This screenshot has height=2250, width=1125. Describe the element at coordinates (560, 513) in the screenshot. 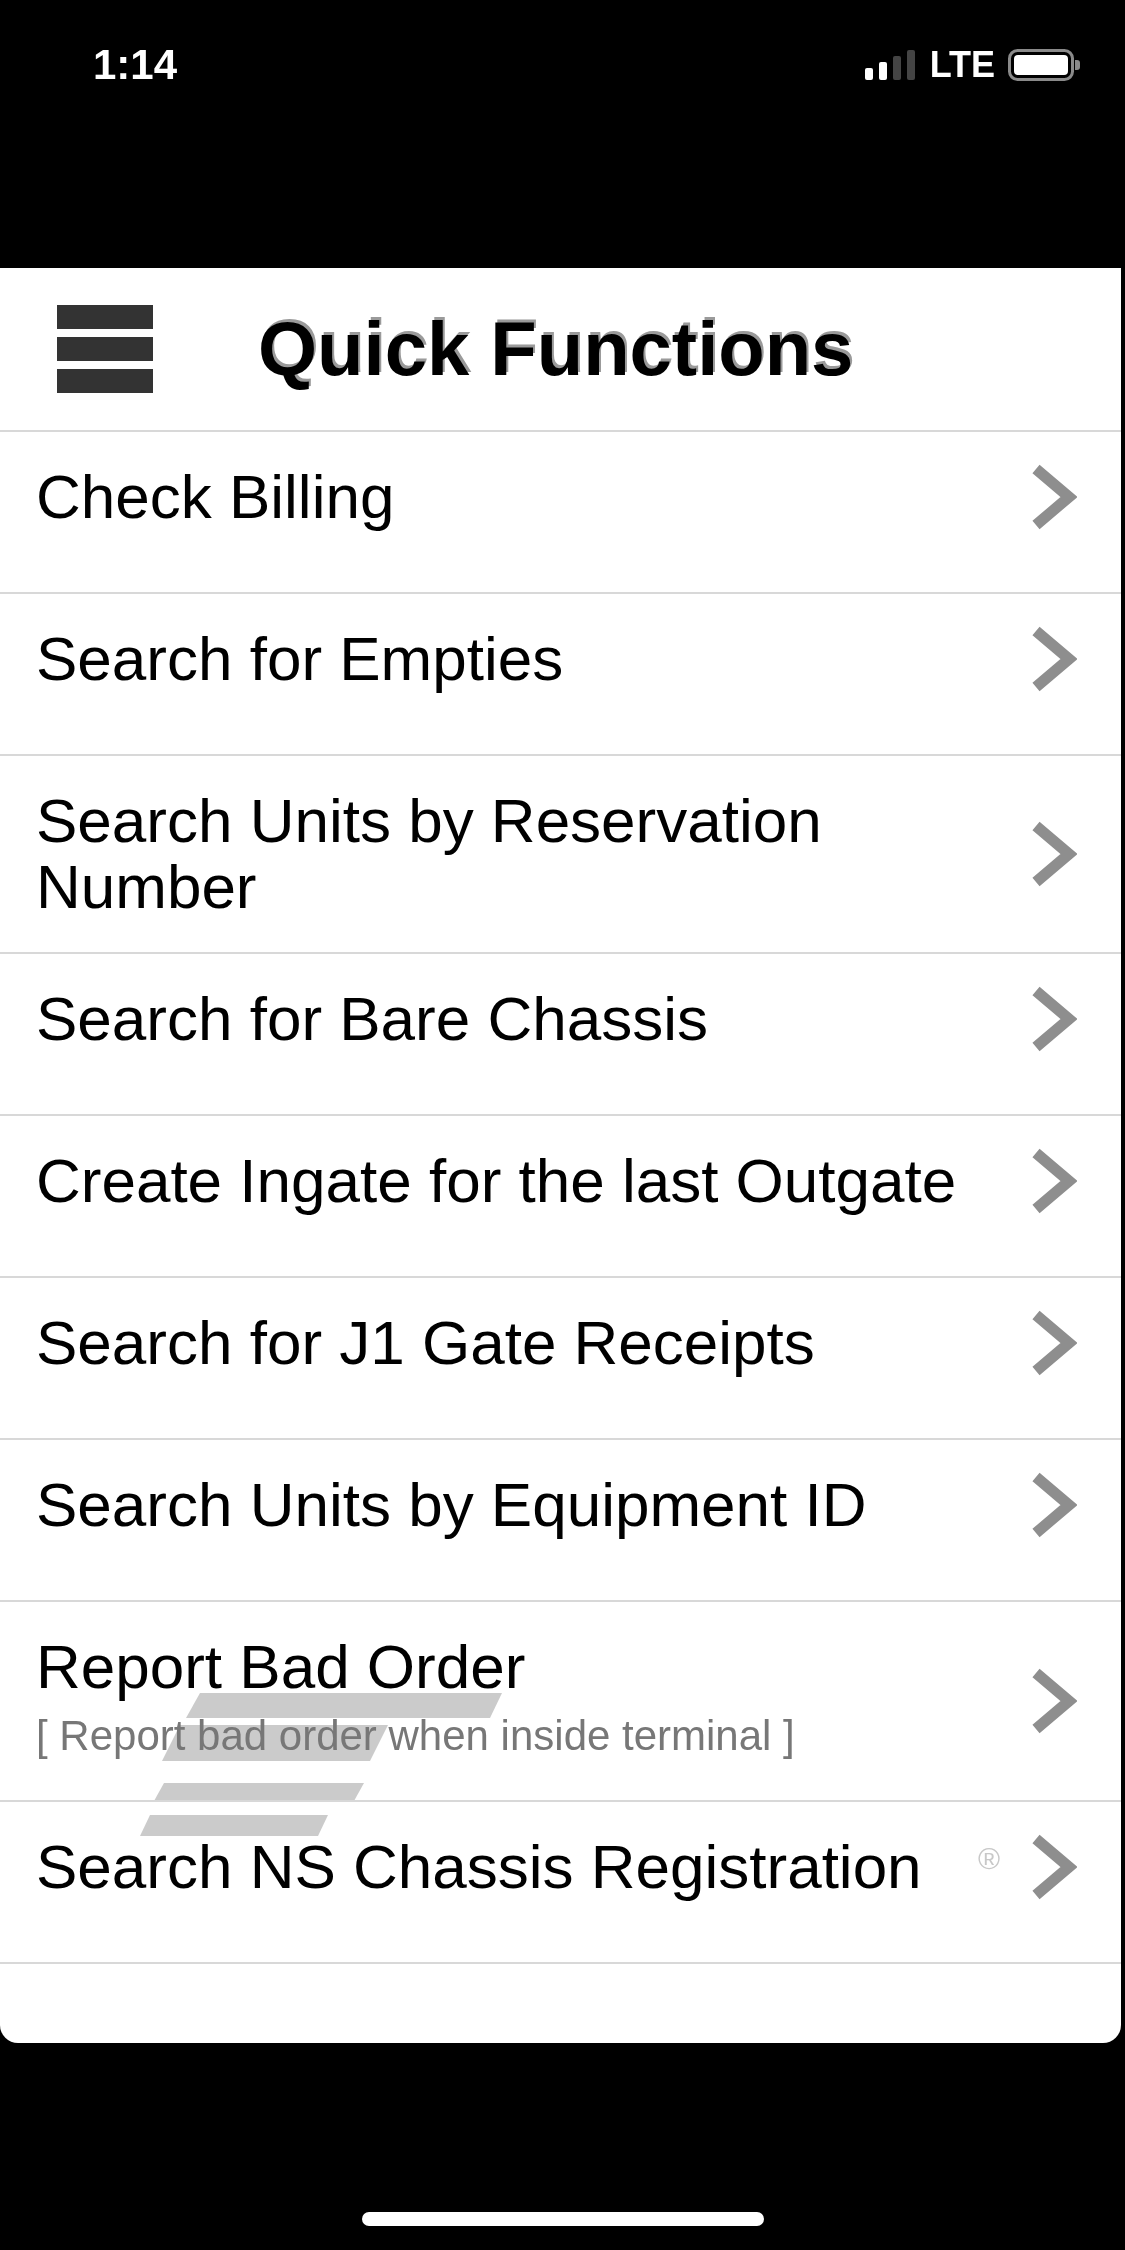

I see `list-item: Check Billing` at that location.